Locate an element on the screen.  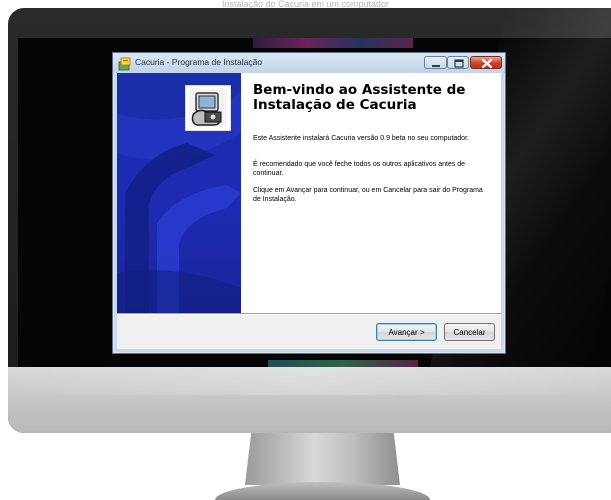
minimize-icon is located at coordinates (436, 66).